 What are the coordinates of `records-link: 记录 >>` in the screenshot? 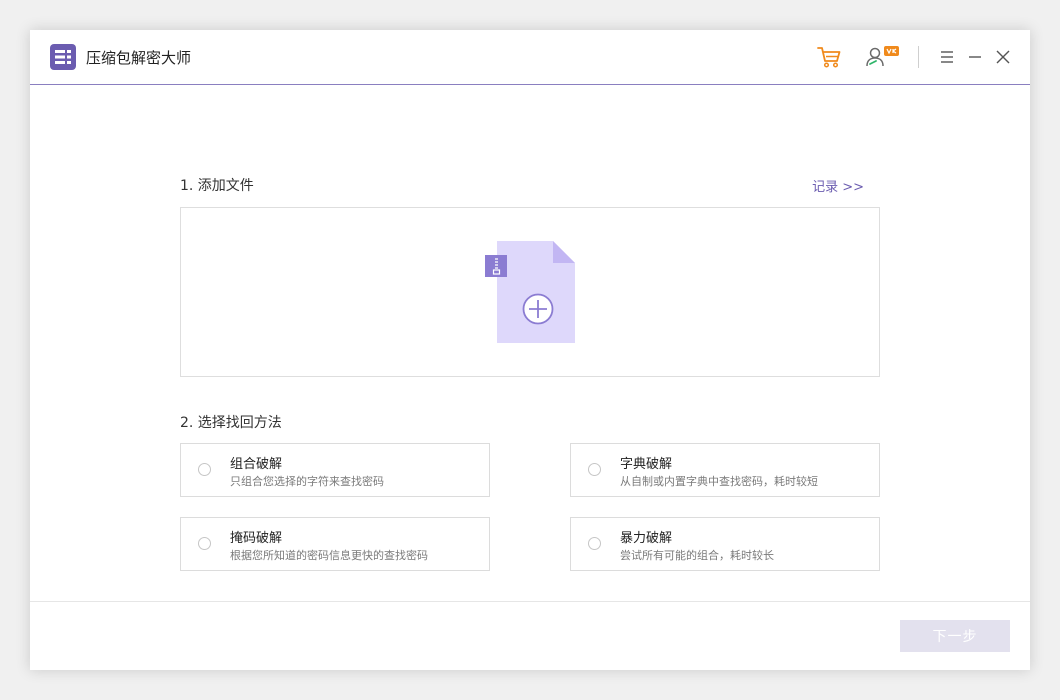 It's located at (838, 185).